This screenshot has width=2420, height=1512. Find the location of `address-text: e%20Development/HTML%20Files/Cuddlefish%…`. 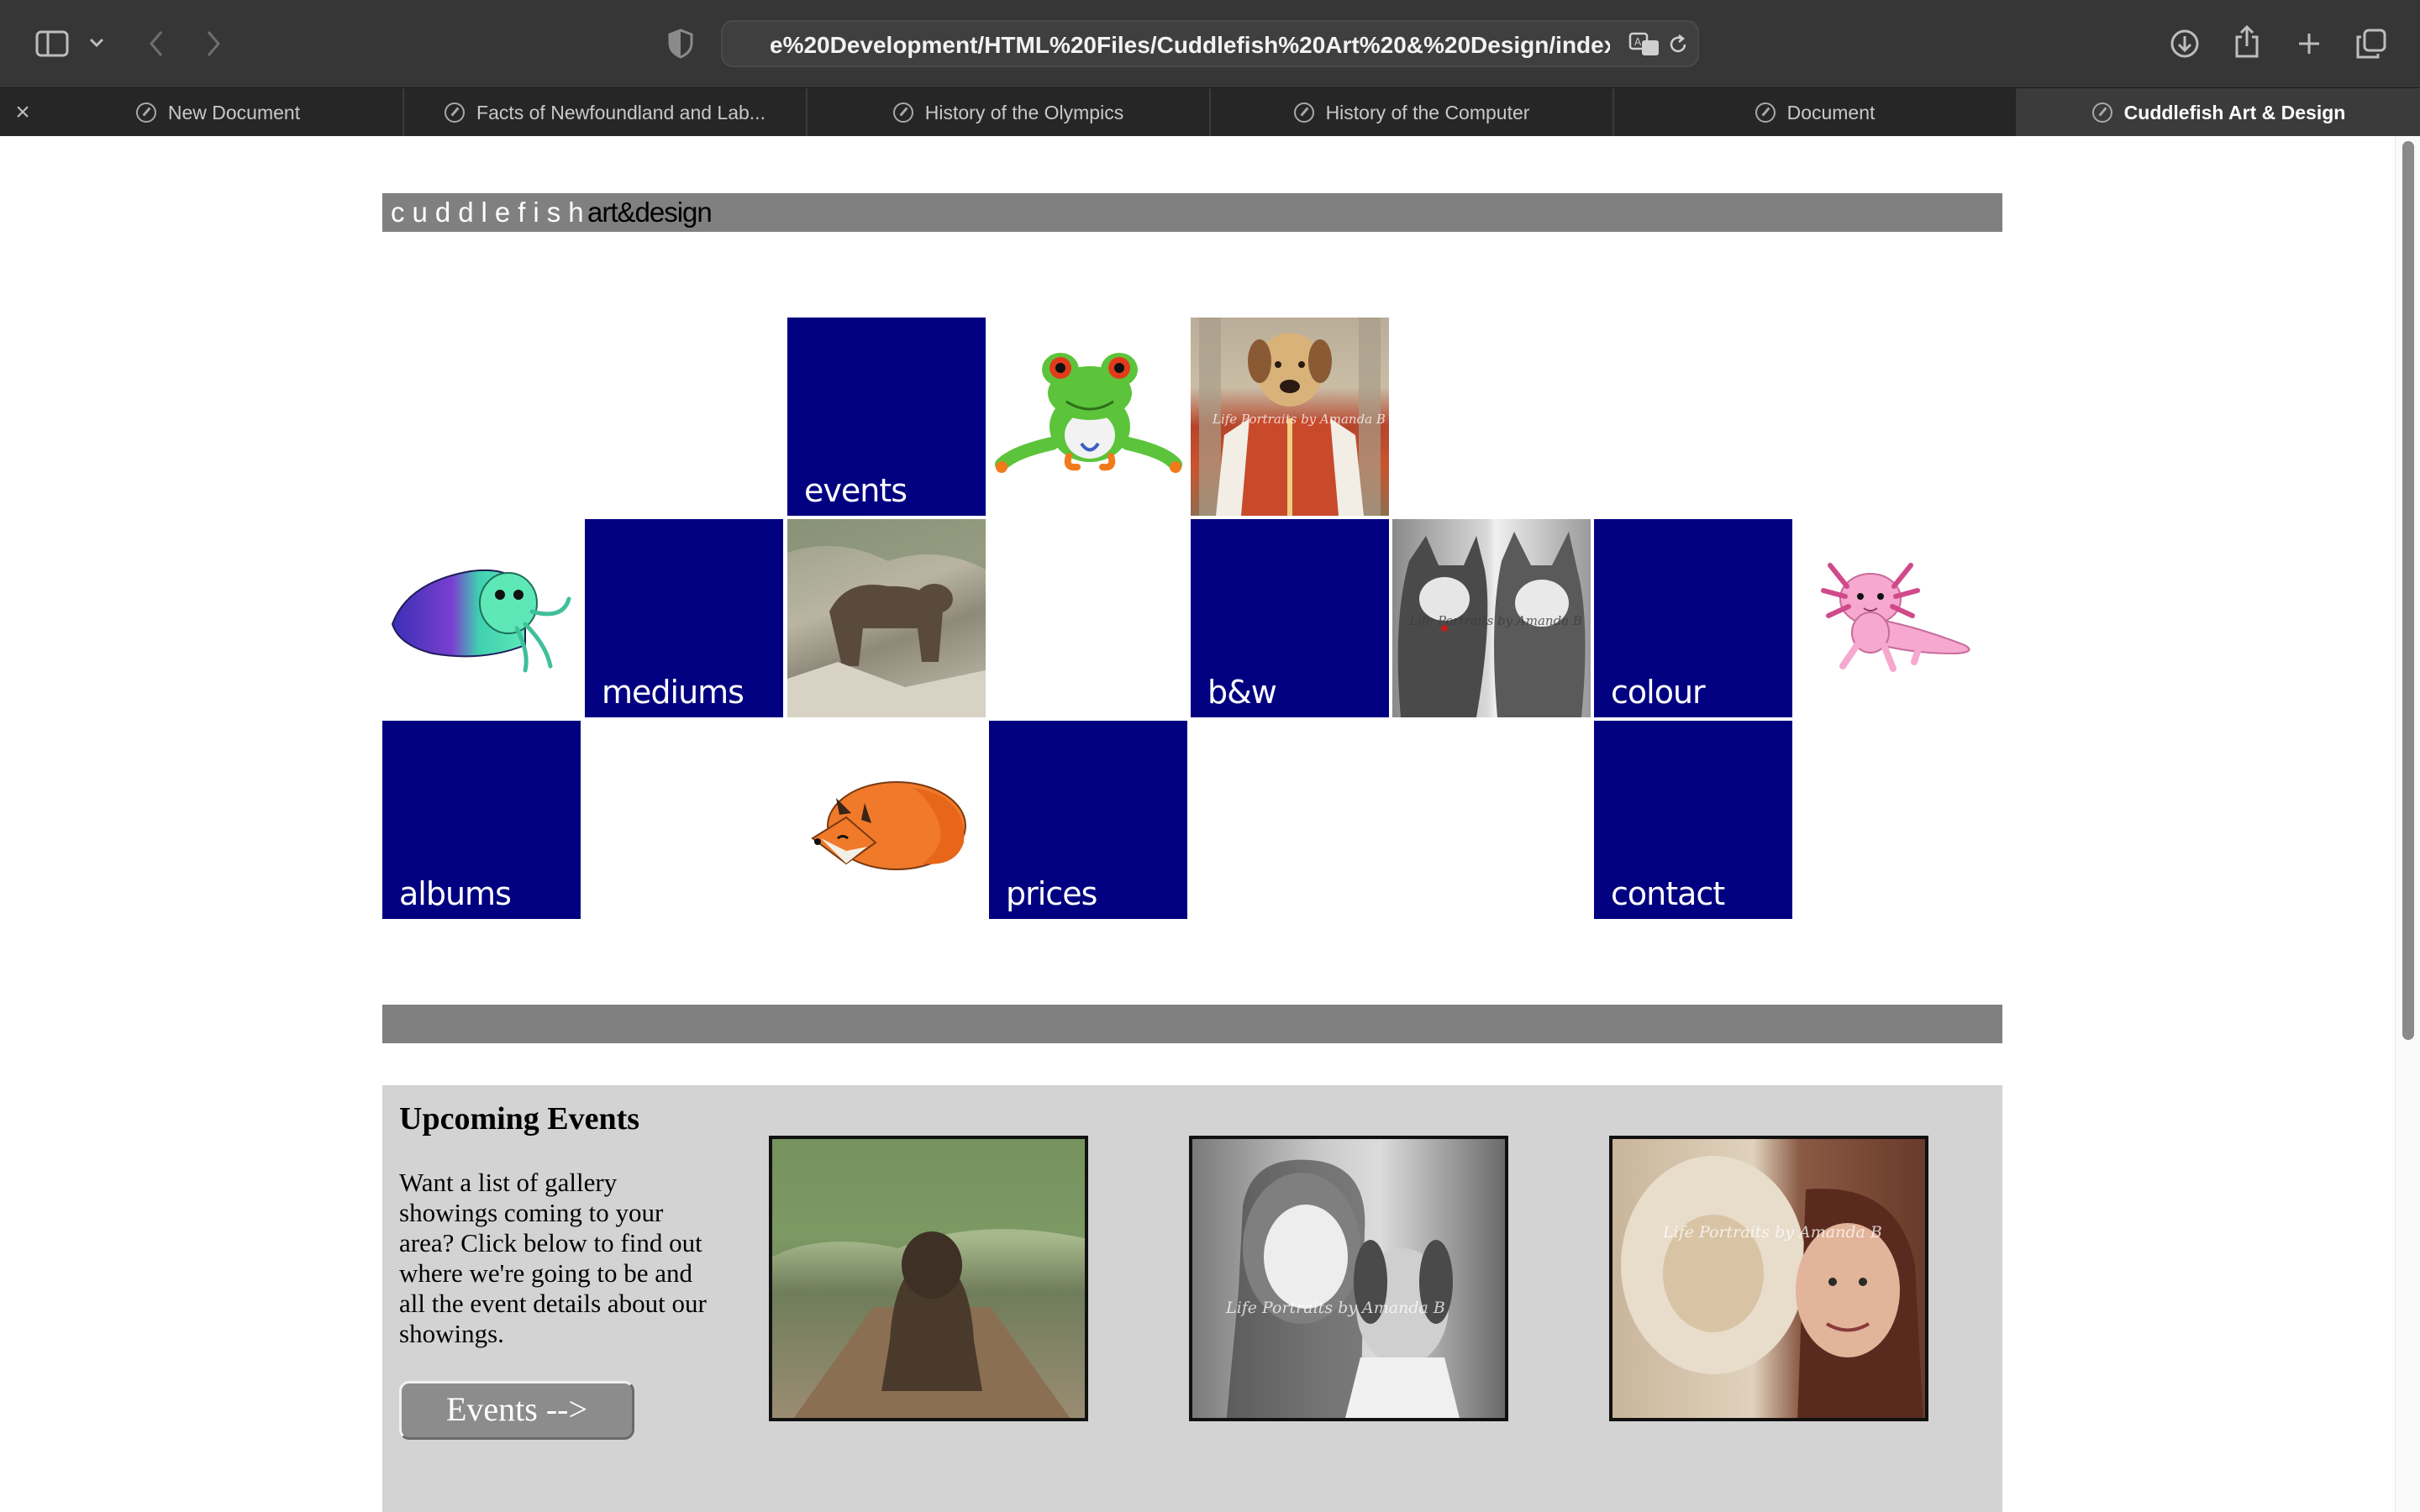

address-text: e%20Development/HTML%20Files/Cuddlefish%… is located at coordinates (1190, 45).